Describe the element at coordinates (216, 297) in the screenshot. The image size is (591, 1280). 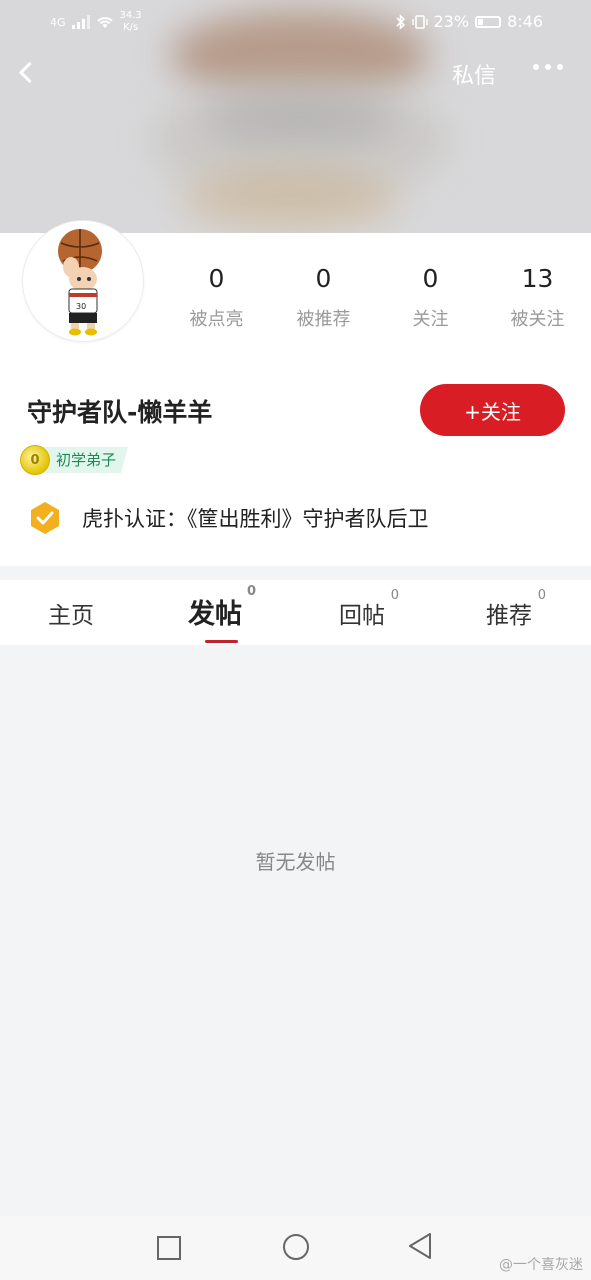
I see `stat-lit: 0 被点亮` at that location.